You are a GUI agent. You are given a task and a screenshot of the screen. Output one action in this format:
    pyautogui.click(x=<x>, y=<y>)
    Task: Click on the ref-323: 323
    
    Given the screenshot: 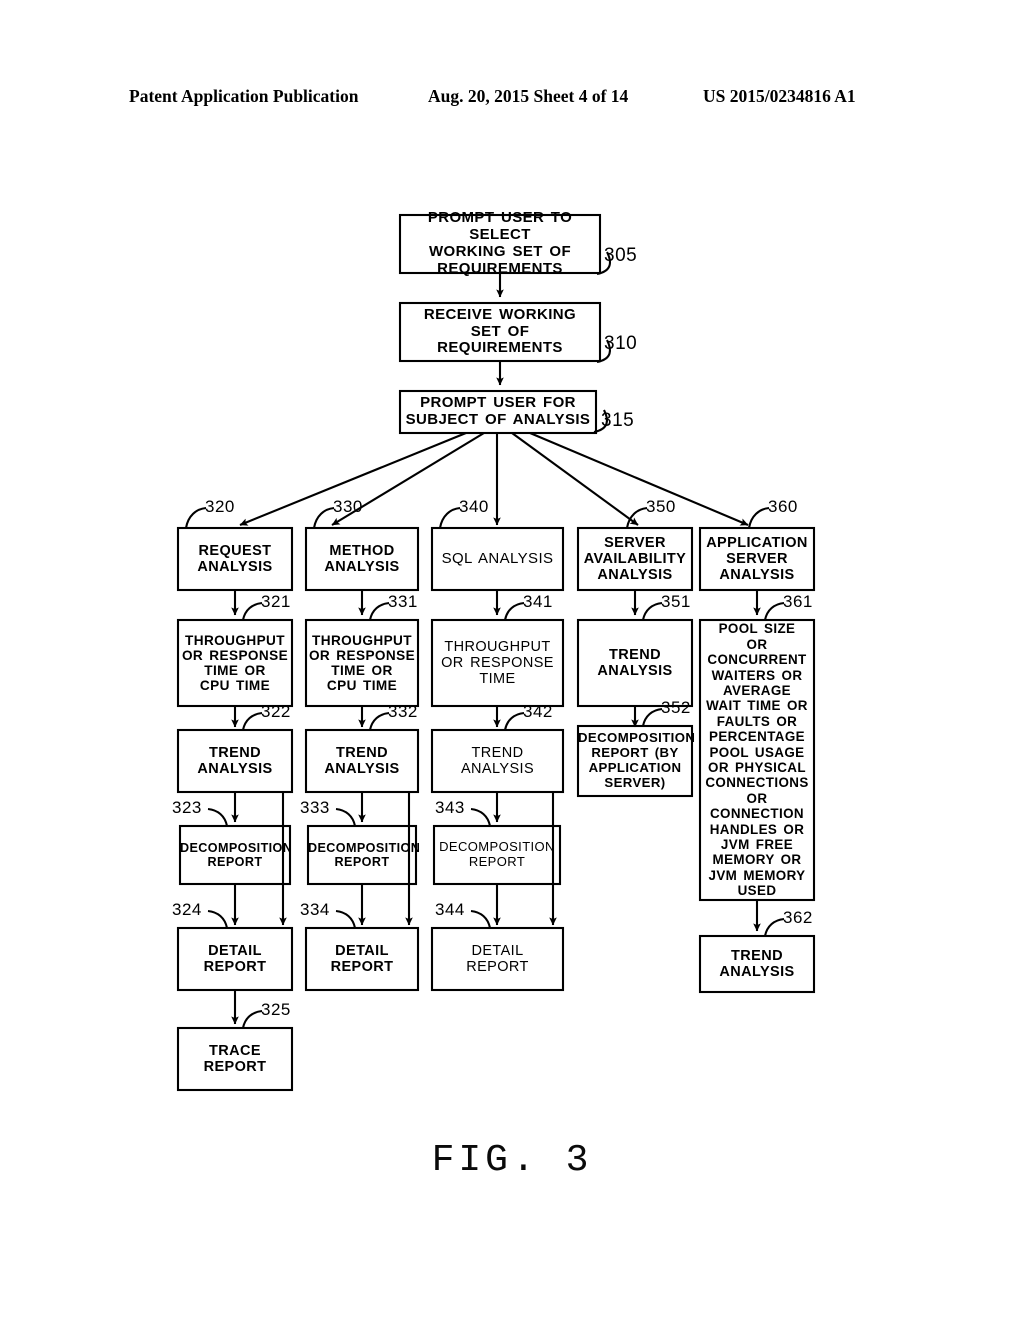 What is the action you would take?
    pyautogui.click(x=187, y=807)
    